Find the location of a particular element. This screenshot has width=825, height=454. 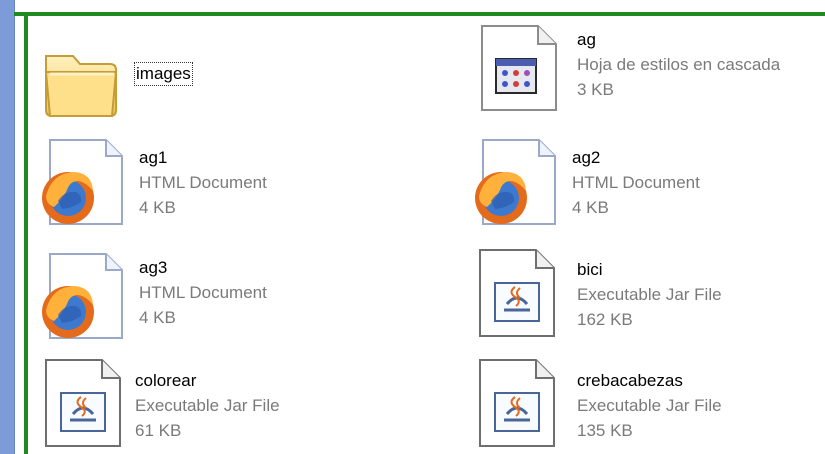

file-item-colorear: colorear Executable Jar File 61 KB is located at coordinates (228, 404).